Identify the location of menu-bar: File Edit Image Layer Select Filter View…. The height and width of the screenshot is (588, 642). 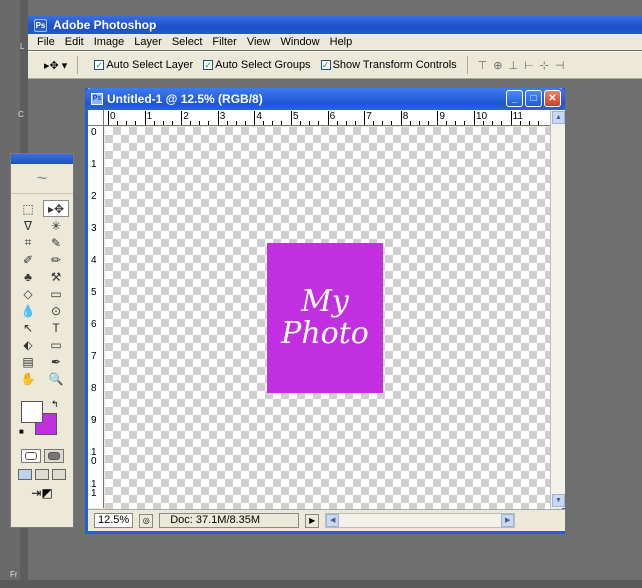
(335, 42).